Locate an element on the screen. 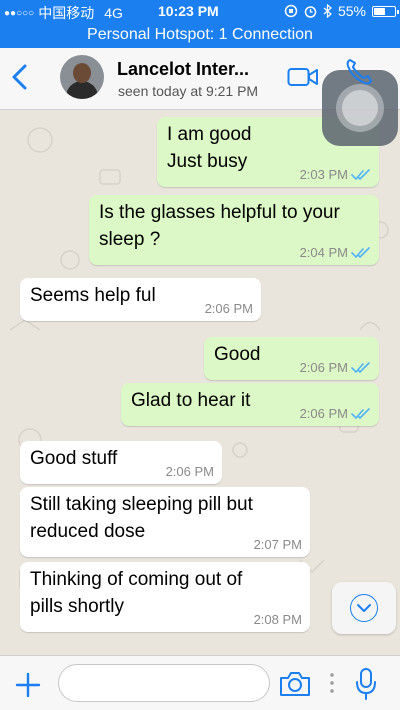 The width and height of the screenshot is (400, 710). message-time: 2:08 PM is located at coordinates (277, 619).